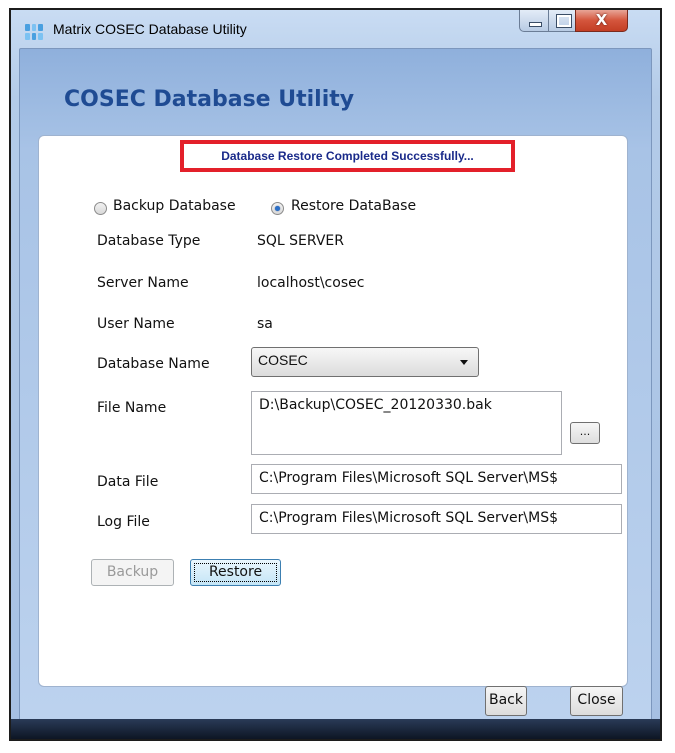 This screenshot has width=675, height=753. What do you see at coordinates (464, 362) in the screenshot?
I see `chevron-down-icon` at bounding box center [464, 362].